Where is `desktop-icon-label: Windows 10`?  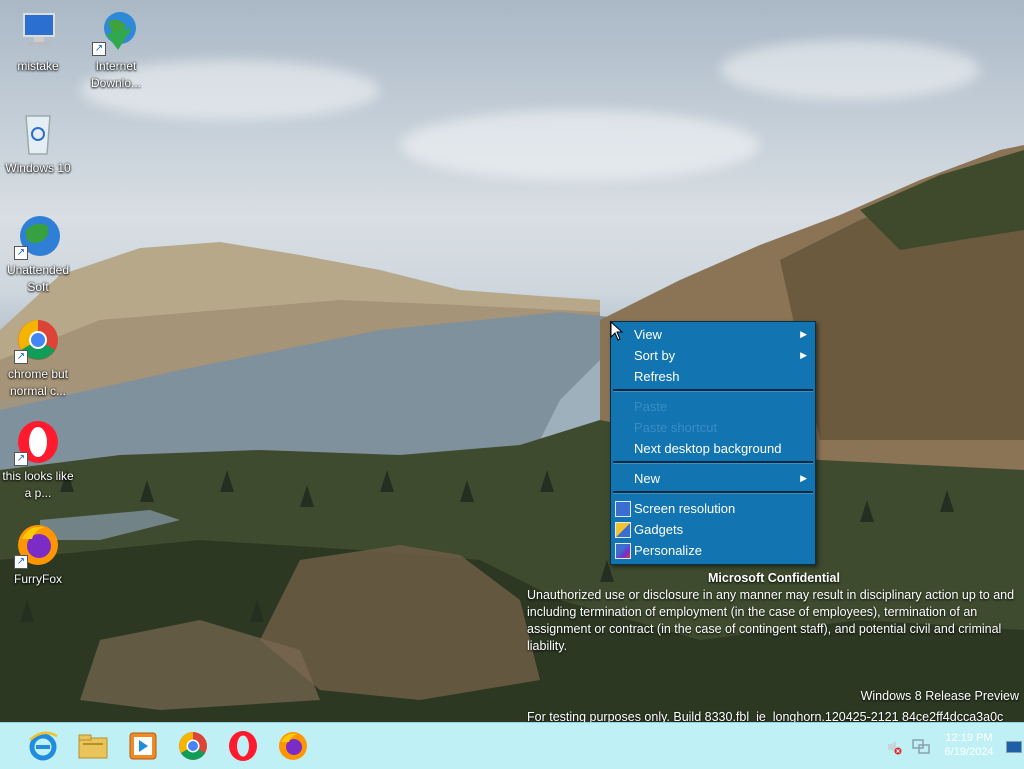
desktop-icon-label: Windows 10 is located at coordinates (38, 168).